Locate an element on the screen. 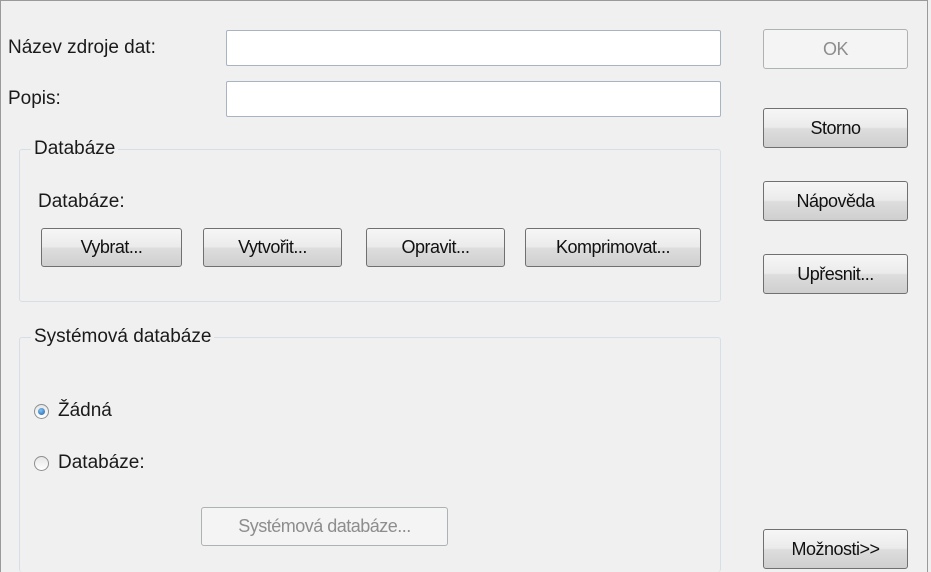 The width and height of the screenshot is (931, 572). datasource-name-input is located at coordinates (473, 48).